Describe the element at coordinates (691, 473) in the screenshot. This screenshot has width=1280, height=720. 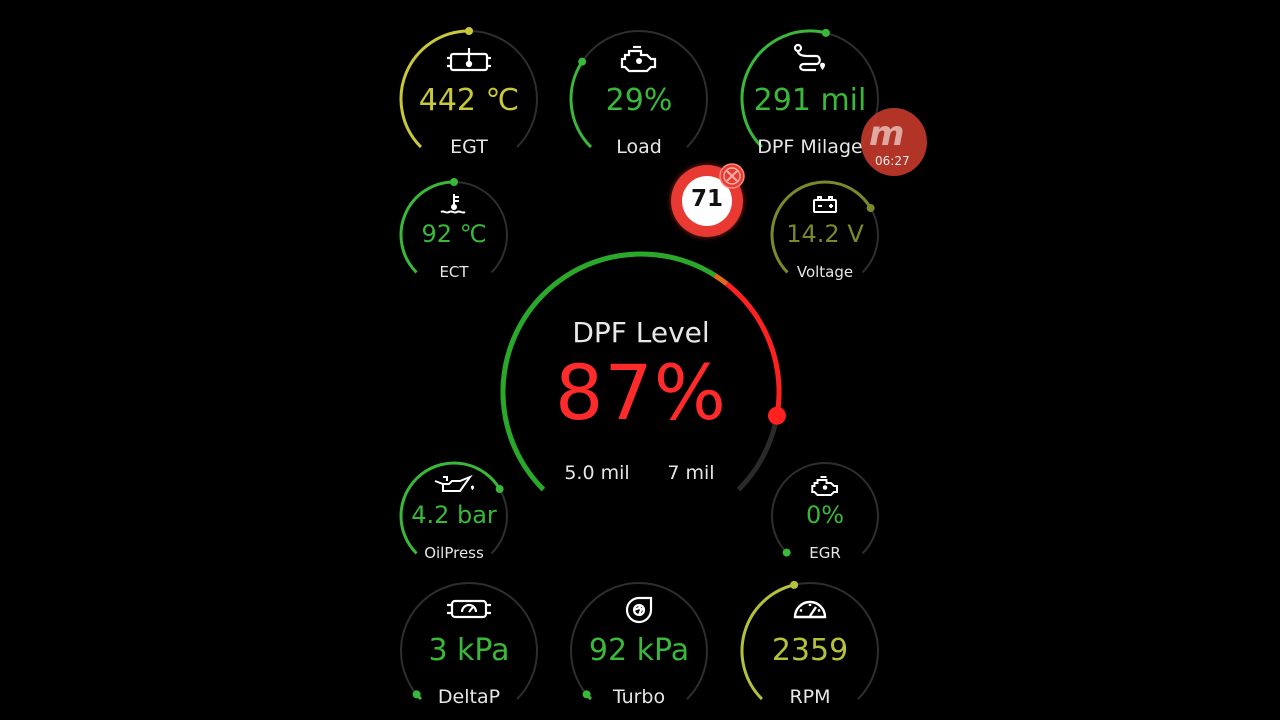
I see `dpf-max-label: 7 mil` at that location.